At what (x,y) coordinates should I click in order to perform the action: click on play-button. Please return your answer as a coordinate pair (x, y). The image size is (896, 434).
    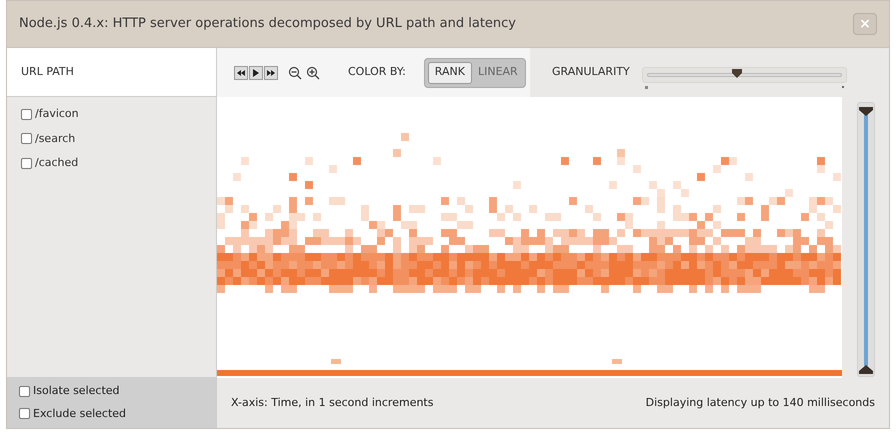
    Looking at the image, I should click on (256, 73).